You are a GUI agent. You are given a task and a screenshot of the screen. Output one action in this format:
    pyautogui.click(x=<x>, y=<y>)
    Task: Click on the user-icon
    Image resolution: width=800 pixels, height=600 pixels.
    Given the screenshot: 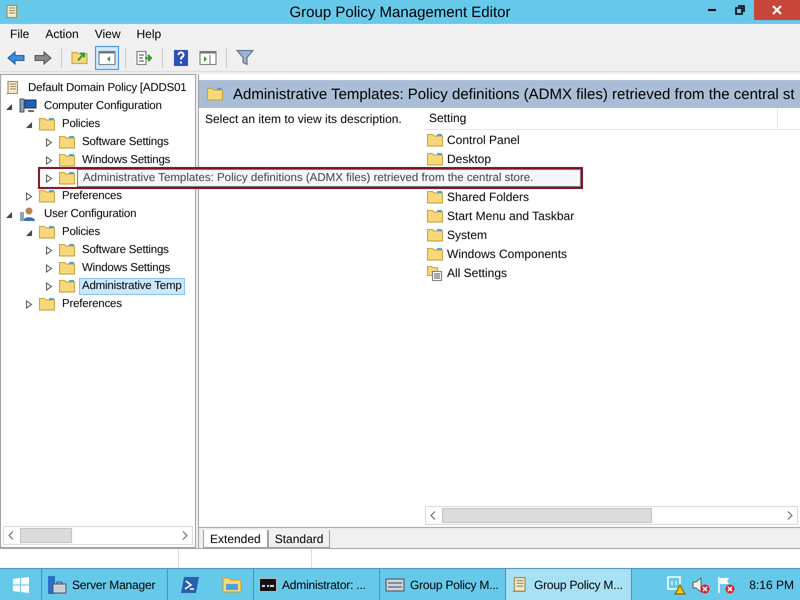 What is the action you would take?
    pyautogui.click(x=28, y=214)
    